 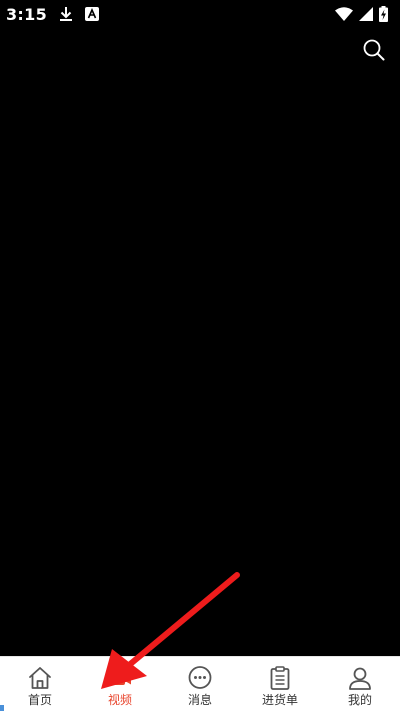 What do you see at coordinates (120, 678) in the screenshot?
I see `video-icon` at bounding box center [120, 678].